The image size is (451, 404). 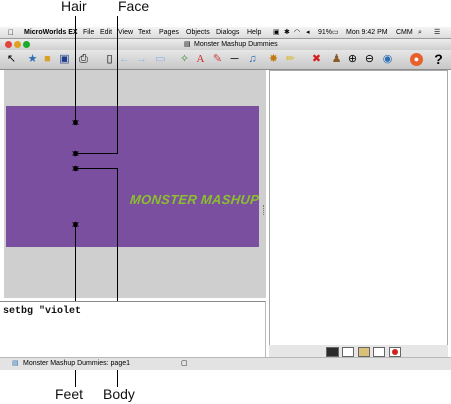 What do you see at coordinates (194, 199) in the screenshot?
I see `monster-mashup-title: MONSTER MASHUP` at bounding box center [194, 199].